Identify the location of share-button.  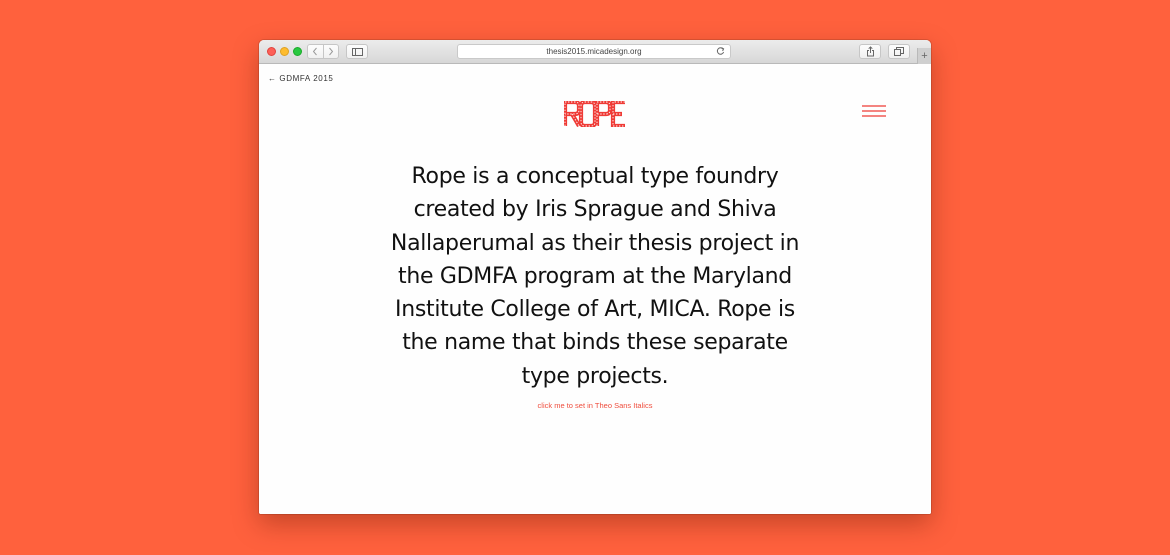
(870, 51).